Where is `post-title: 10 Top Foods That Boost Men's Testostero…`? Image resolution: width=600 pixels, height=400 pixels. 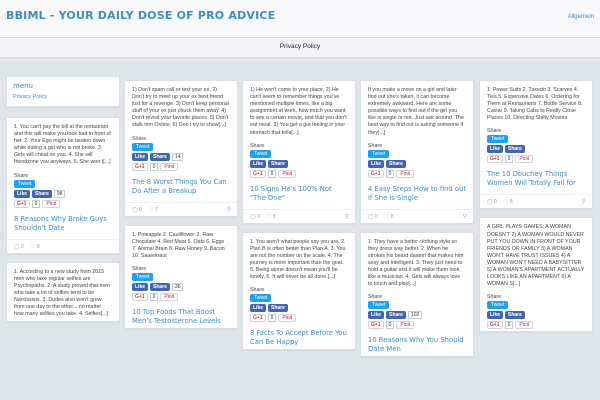 post-title: 10 Top Foods That Boost Men's Testostero… is located at coordinates (181, 315).